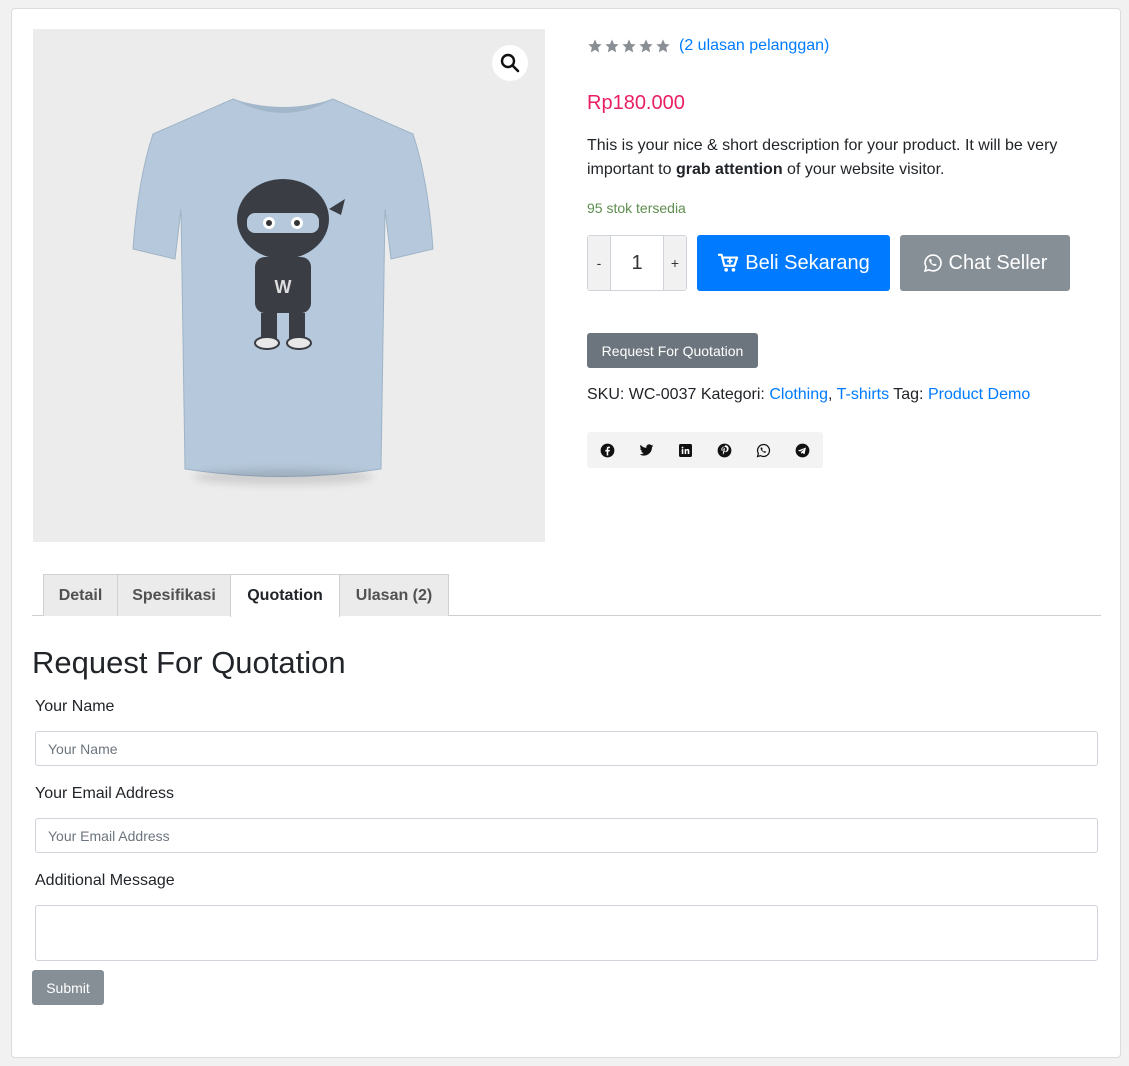 The image size is (1129, 1066). What do you see at coordinates (998, 262) in the screenshot?
I see `chat-seller-label: Chat Seller` at bounding box center [998, 262].